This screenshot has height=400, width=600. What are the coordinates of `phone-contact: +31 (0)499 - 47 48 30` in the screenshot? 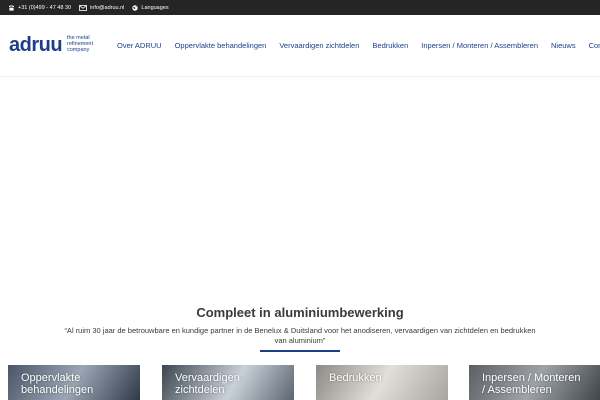 It's located at (39, 8).